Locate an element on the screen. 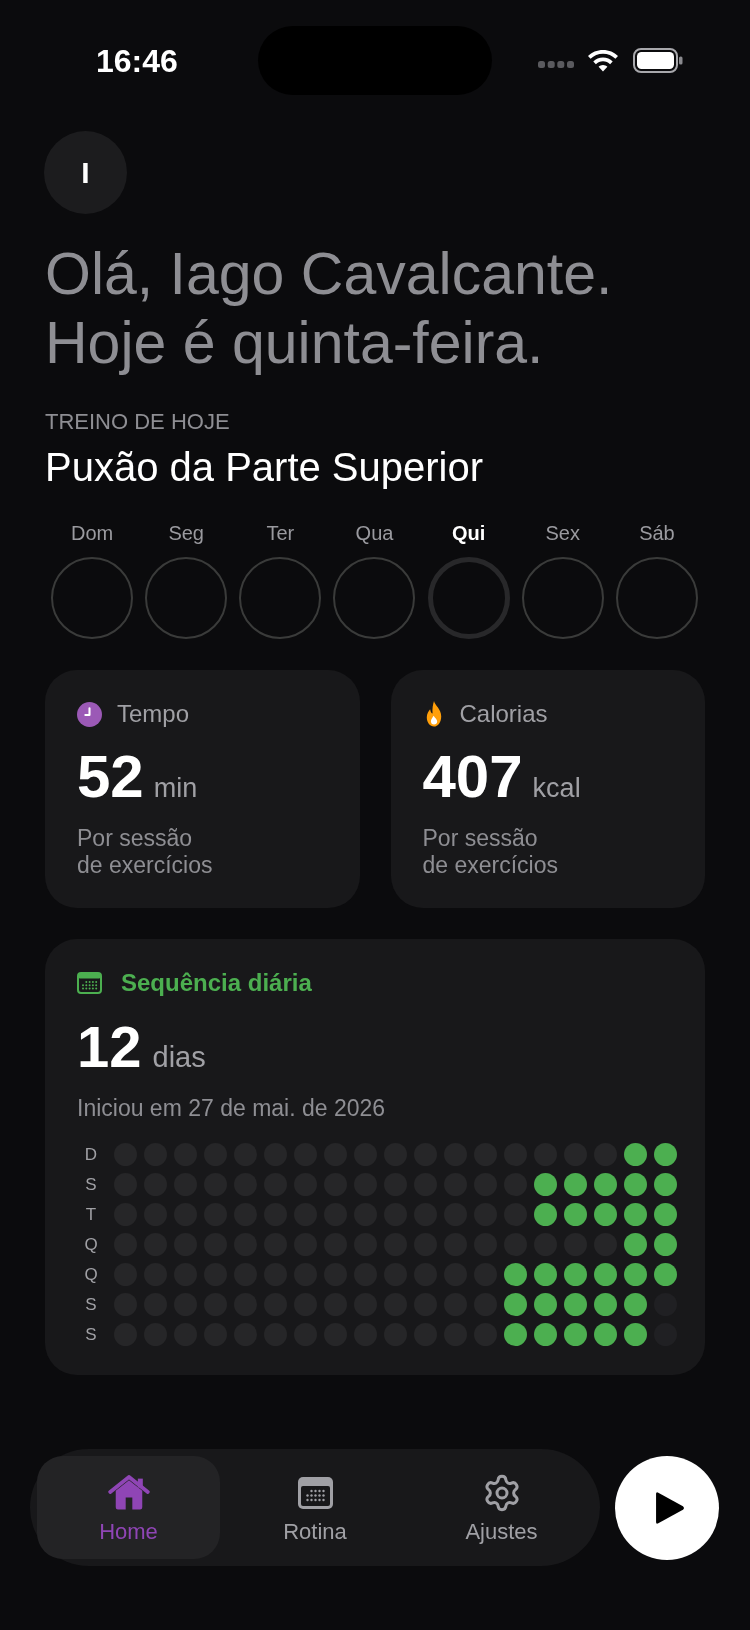  weekday-label: Sex is located at coordinates (562, 533).